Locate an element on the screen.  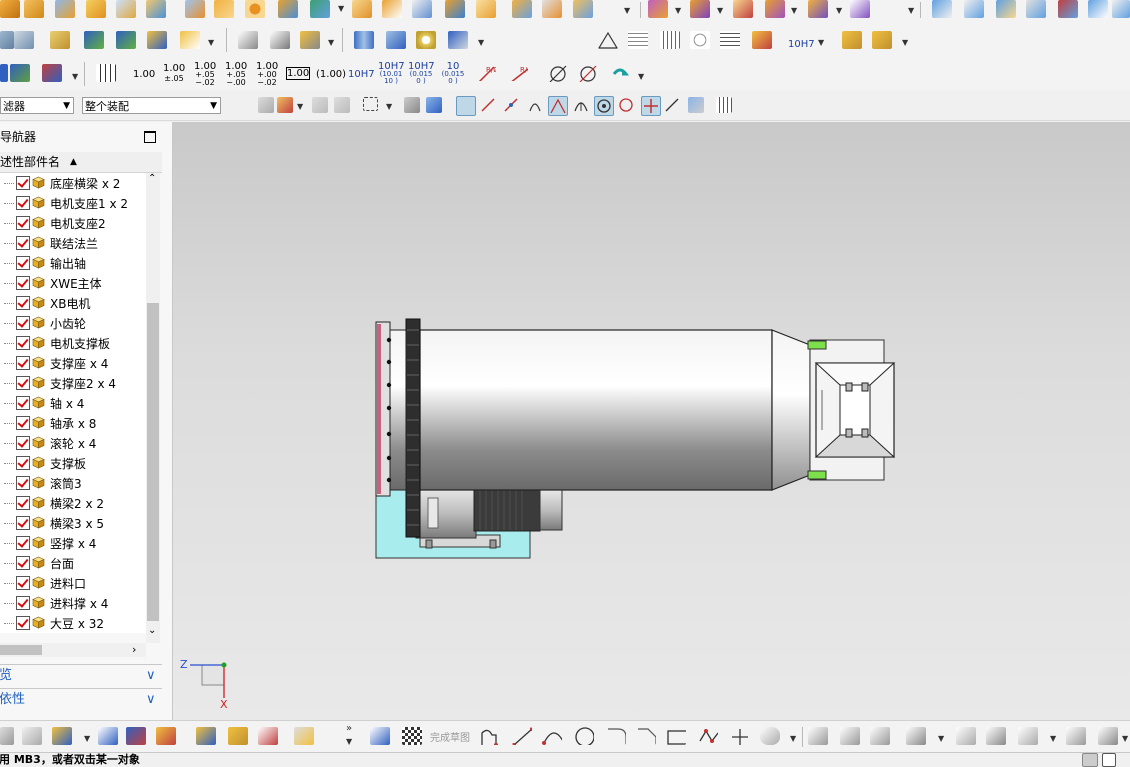
swept-icon is located at coordinates (1006, 9).